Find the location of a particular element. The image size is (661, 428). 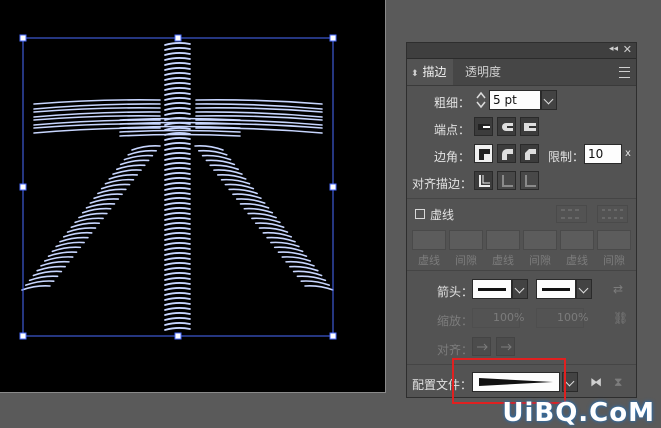

tab-transparency: 透明度 is located at coordinates (483, 72).